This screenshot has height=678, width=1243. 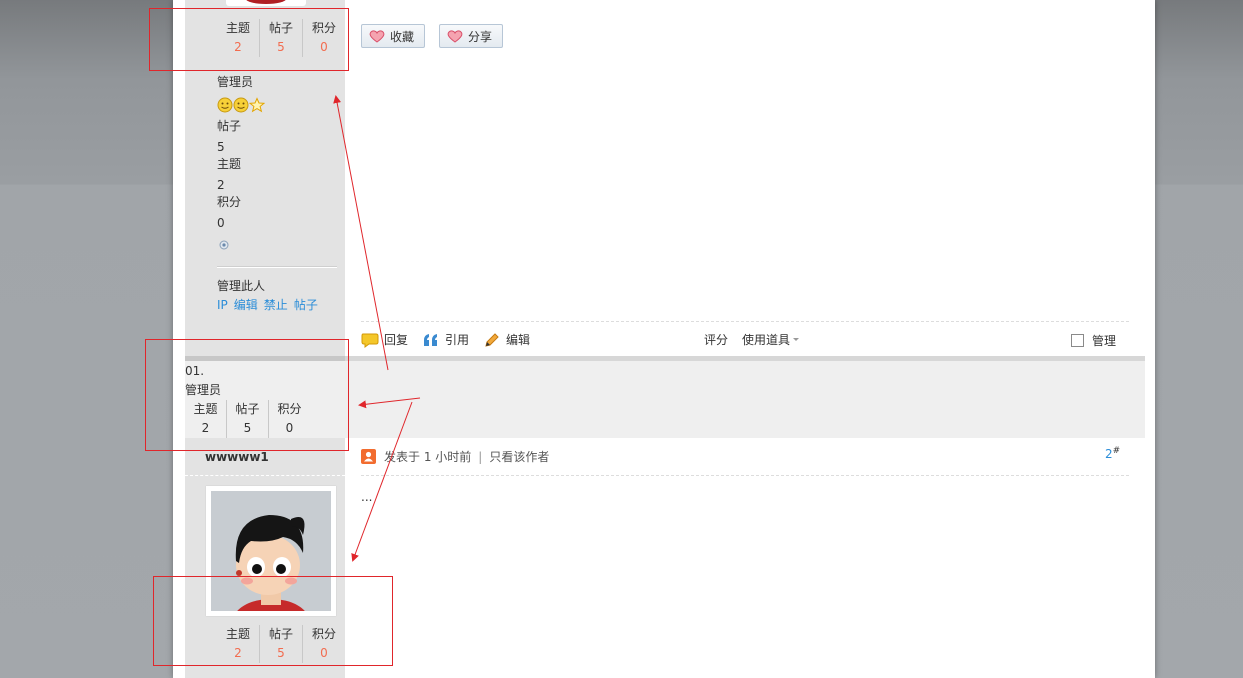 What do you see at coordinates (519, 456) in the screenshot?
I see `author-only-link: 只看该作者` at bounding box center [519, 456].